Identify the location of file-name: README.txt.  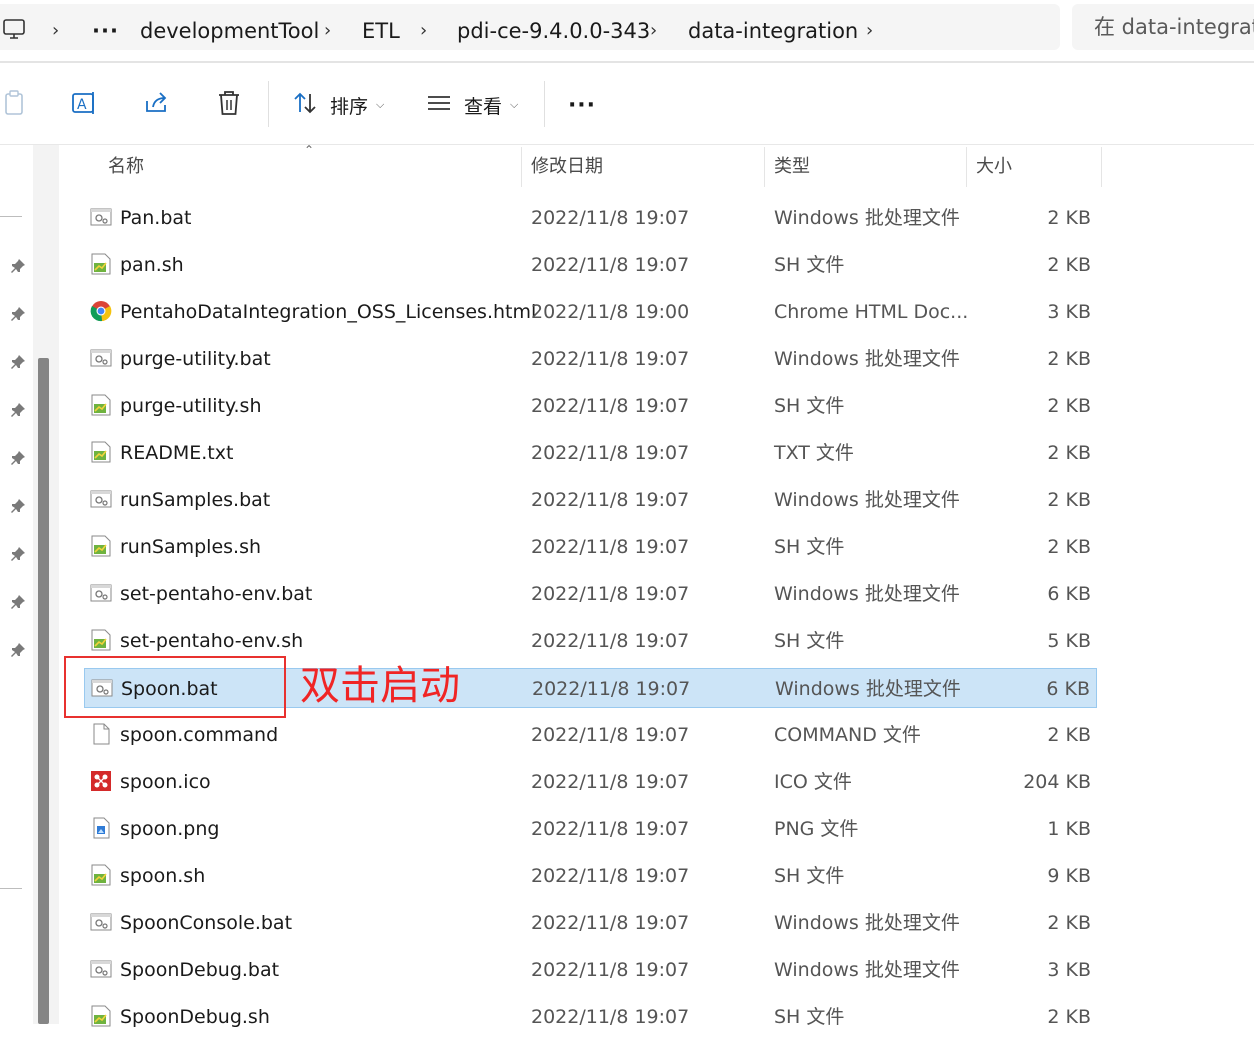
(177, 453).